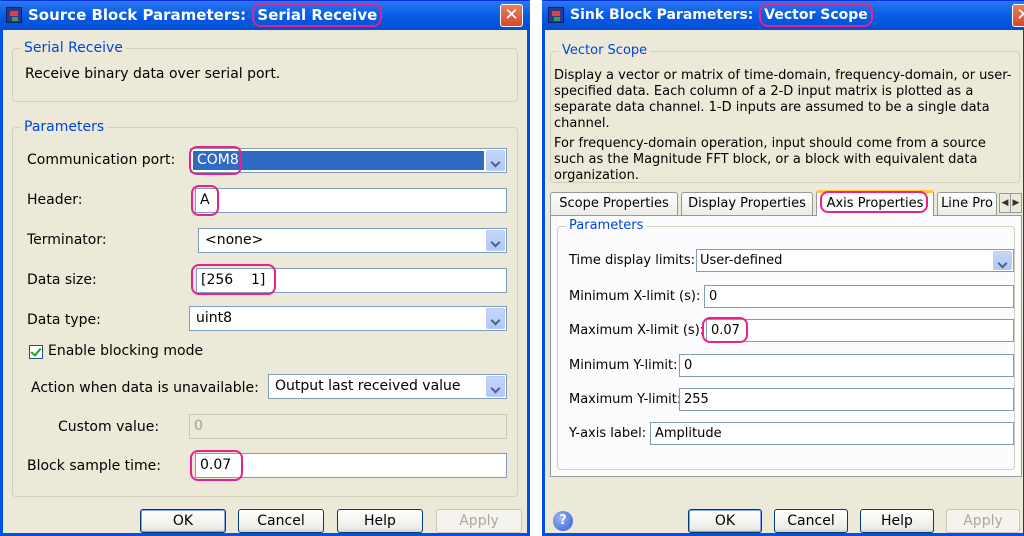 This screenshot has height=536, width=1024. Describe the element at coordinates (563, 521) in the screenshot. I see `help-question-icon: ?` at that location.